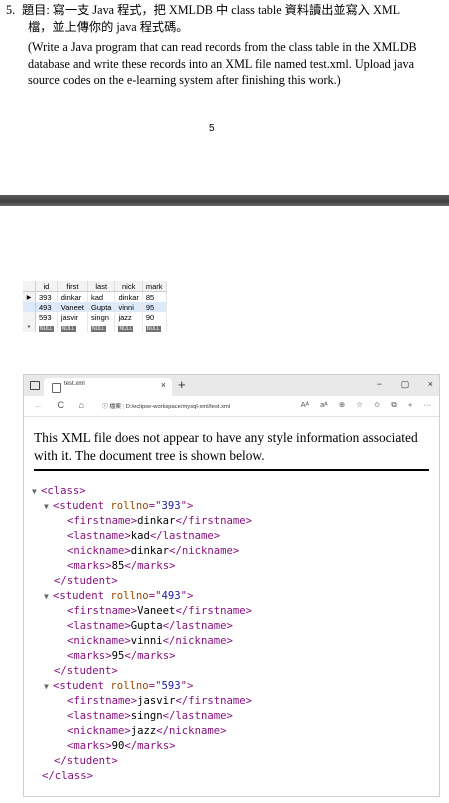 The width and height of the screenshot is (449, 803). I want to click on xml-element-lastname: <lastname>Gupta</lastname>, so click(231, 626).